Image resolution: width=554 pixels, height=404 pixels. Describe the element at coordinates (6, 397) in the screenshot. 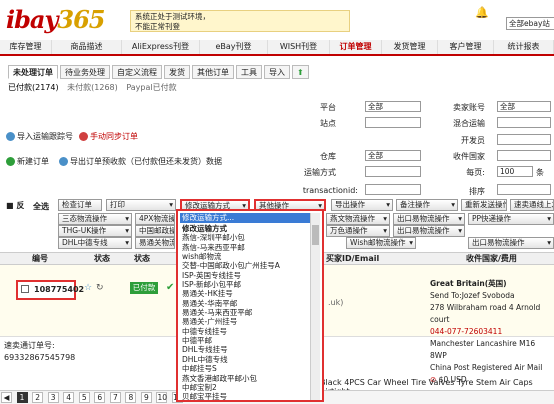

I see `pager-prev: ◀` at that location.